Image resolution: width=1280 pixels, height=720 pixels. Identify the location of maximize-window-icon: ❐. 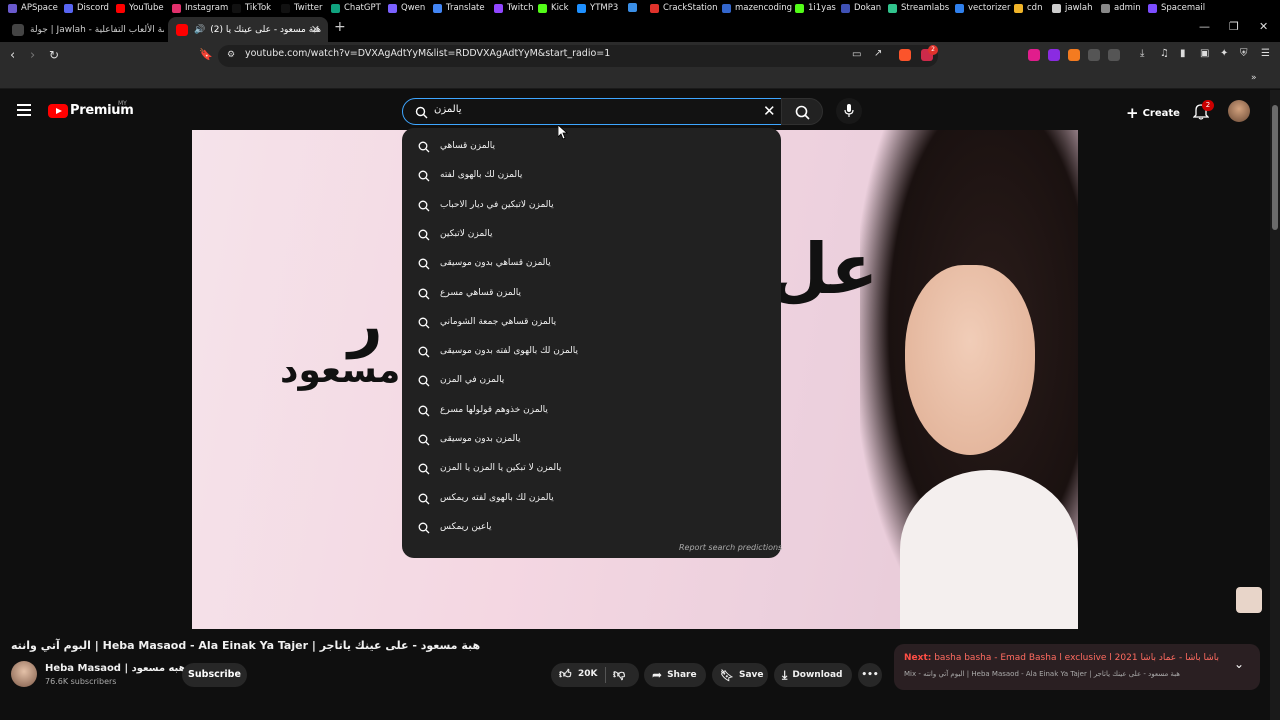
(1234, 26).